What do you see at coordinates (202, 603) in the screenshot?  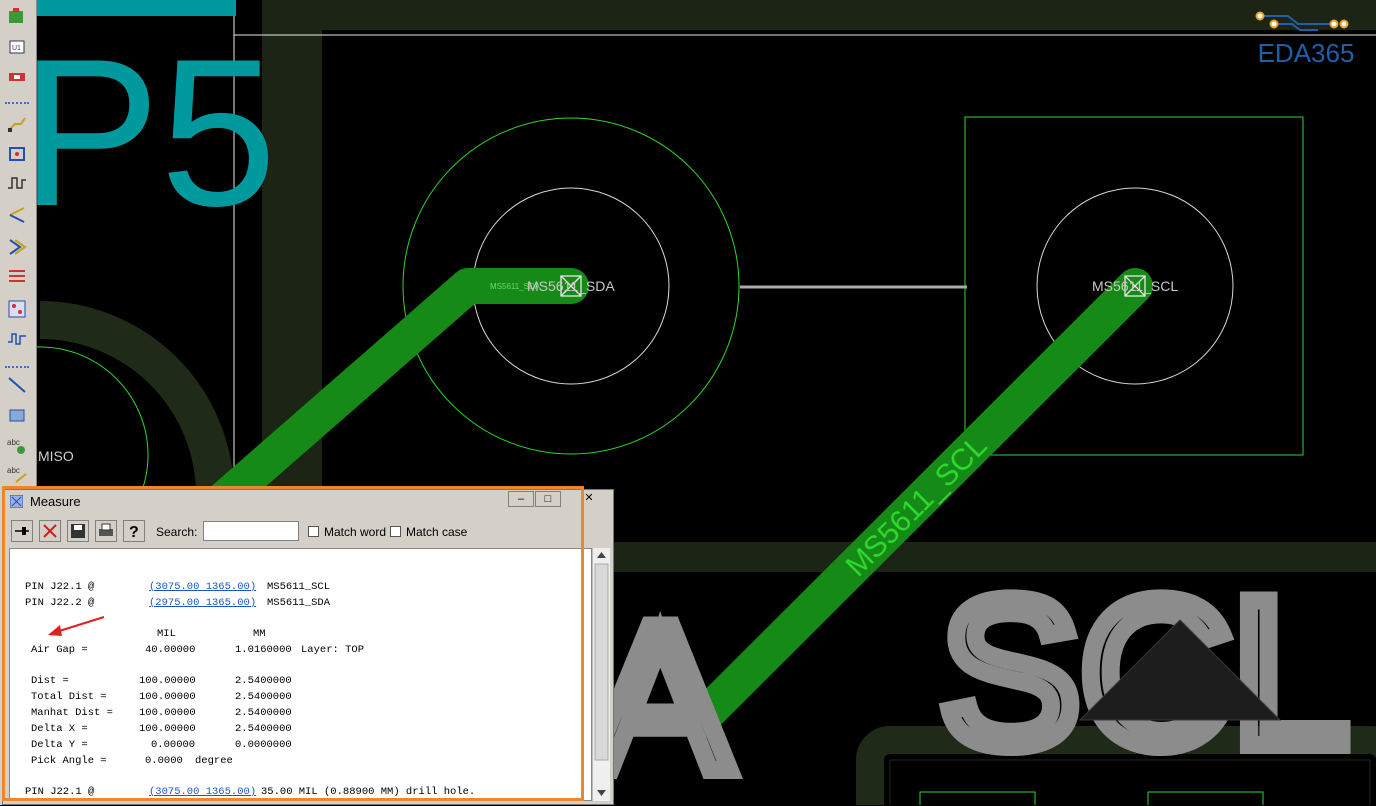 I see `pin2-coord-link: (2975.00 1365.00)` at bounding box center [202, 603].